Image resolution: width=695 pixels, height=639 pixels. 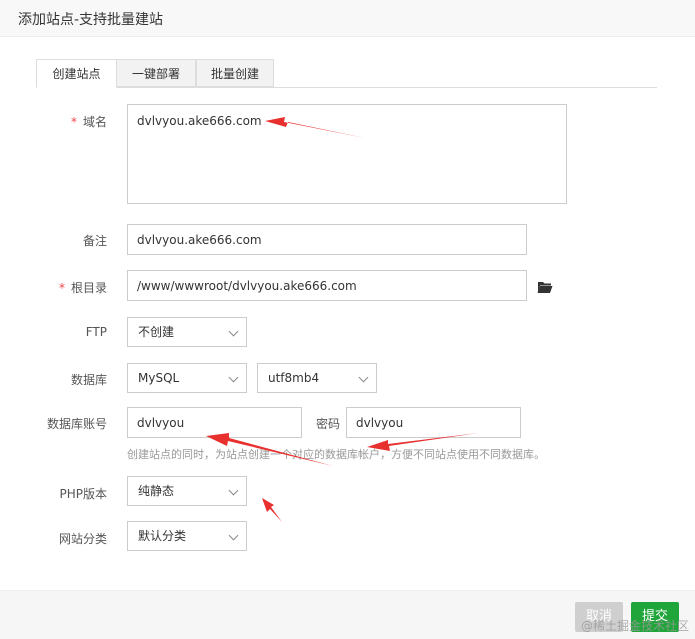 What do you see at coordinates (187, 491) in the screenshot?
I see `php-version-select: 纯静态` at bounding box center [187, 491].